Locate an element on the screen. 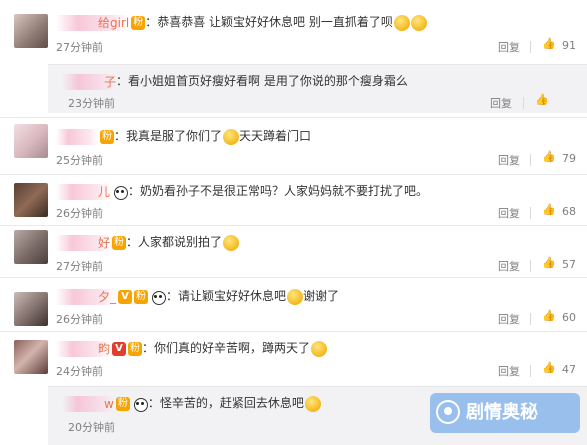 This screenshot has width=587, height=445. comment-text: ：怪辛苦的，赶紧回去休息吧 is located at coordinates (225, 403).